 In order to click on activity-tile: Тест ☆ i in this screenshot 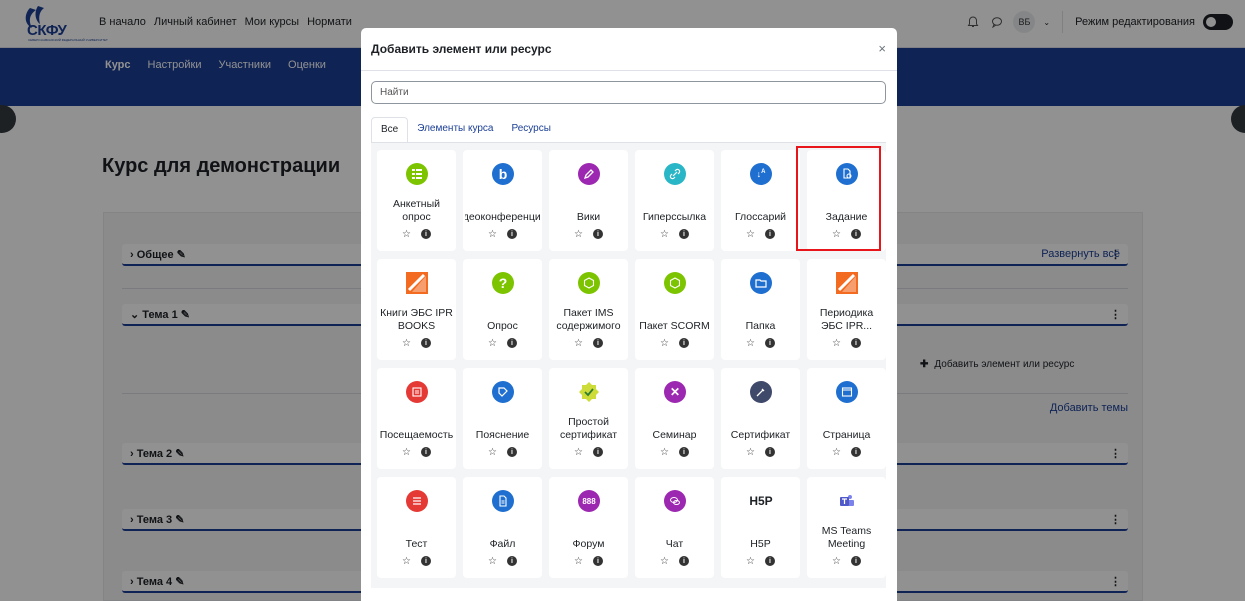, I will do `click(416, 527)`.